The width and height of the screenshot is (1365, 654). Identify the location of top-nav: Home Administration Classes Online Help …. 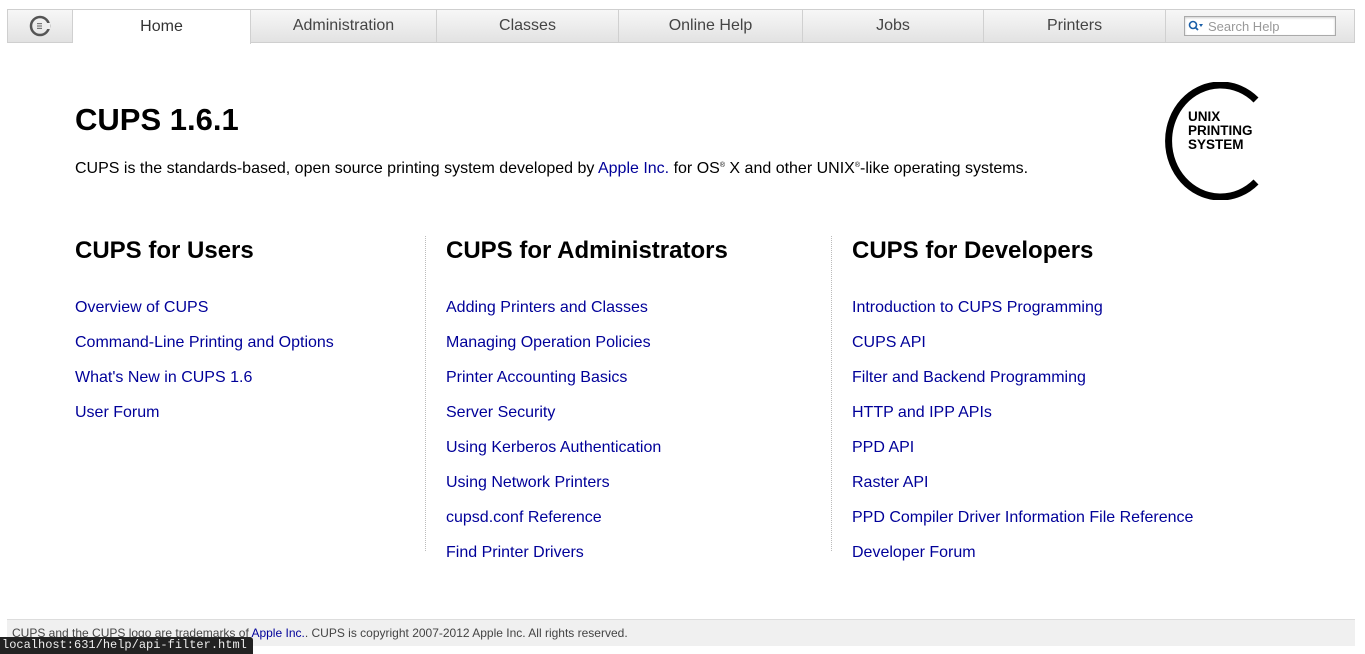
(681, 26).